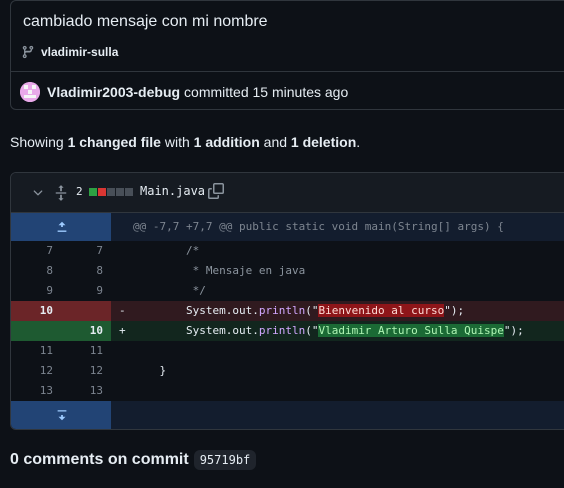 This screenshot has width=564, height=488. What do you see at coordinates (32, 371) in the screenshot?
I see `old-line-number: 12` at bounding box center [32, 371].